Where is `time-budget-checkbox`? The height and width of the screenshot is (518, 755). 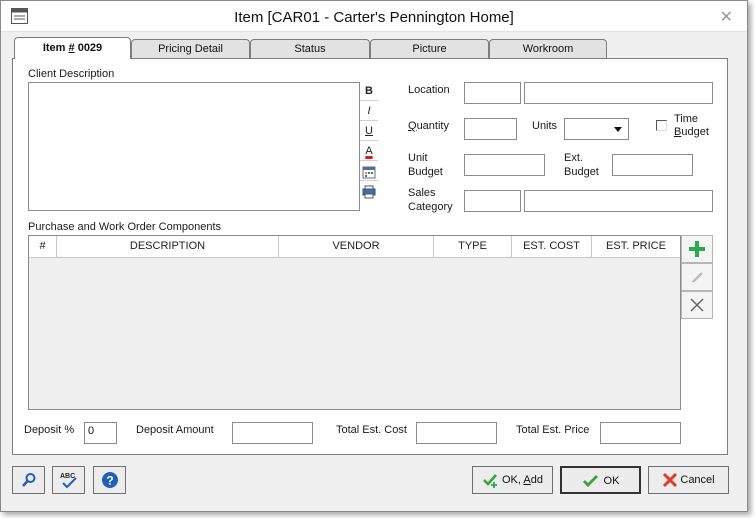 time-budget-checkbox is located at coordinates (661, 125).